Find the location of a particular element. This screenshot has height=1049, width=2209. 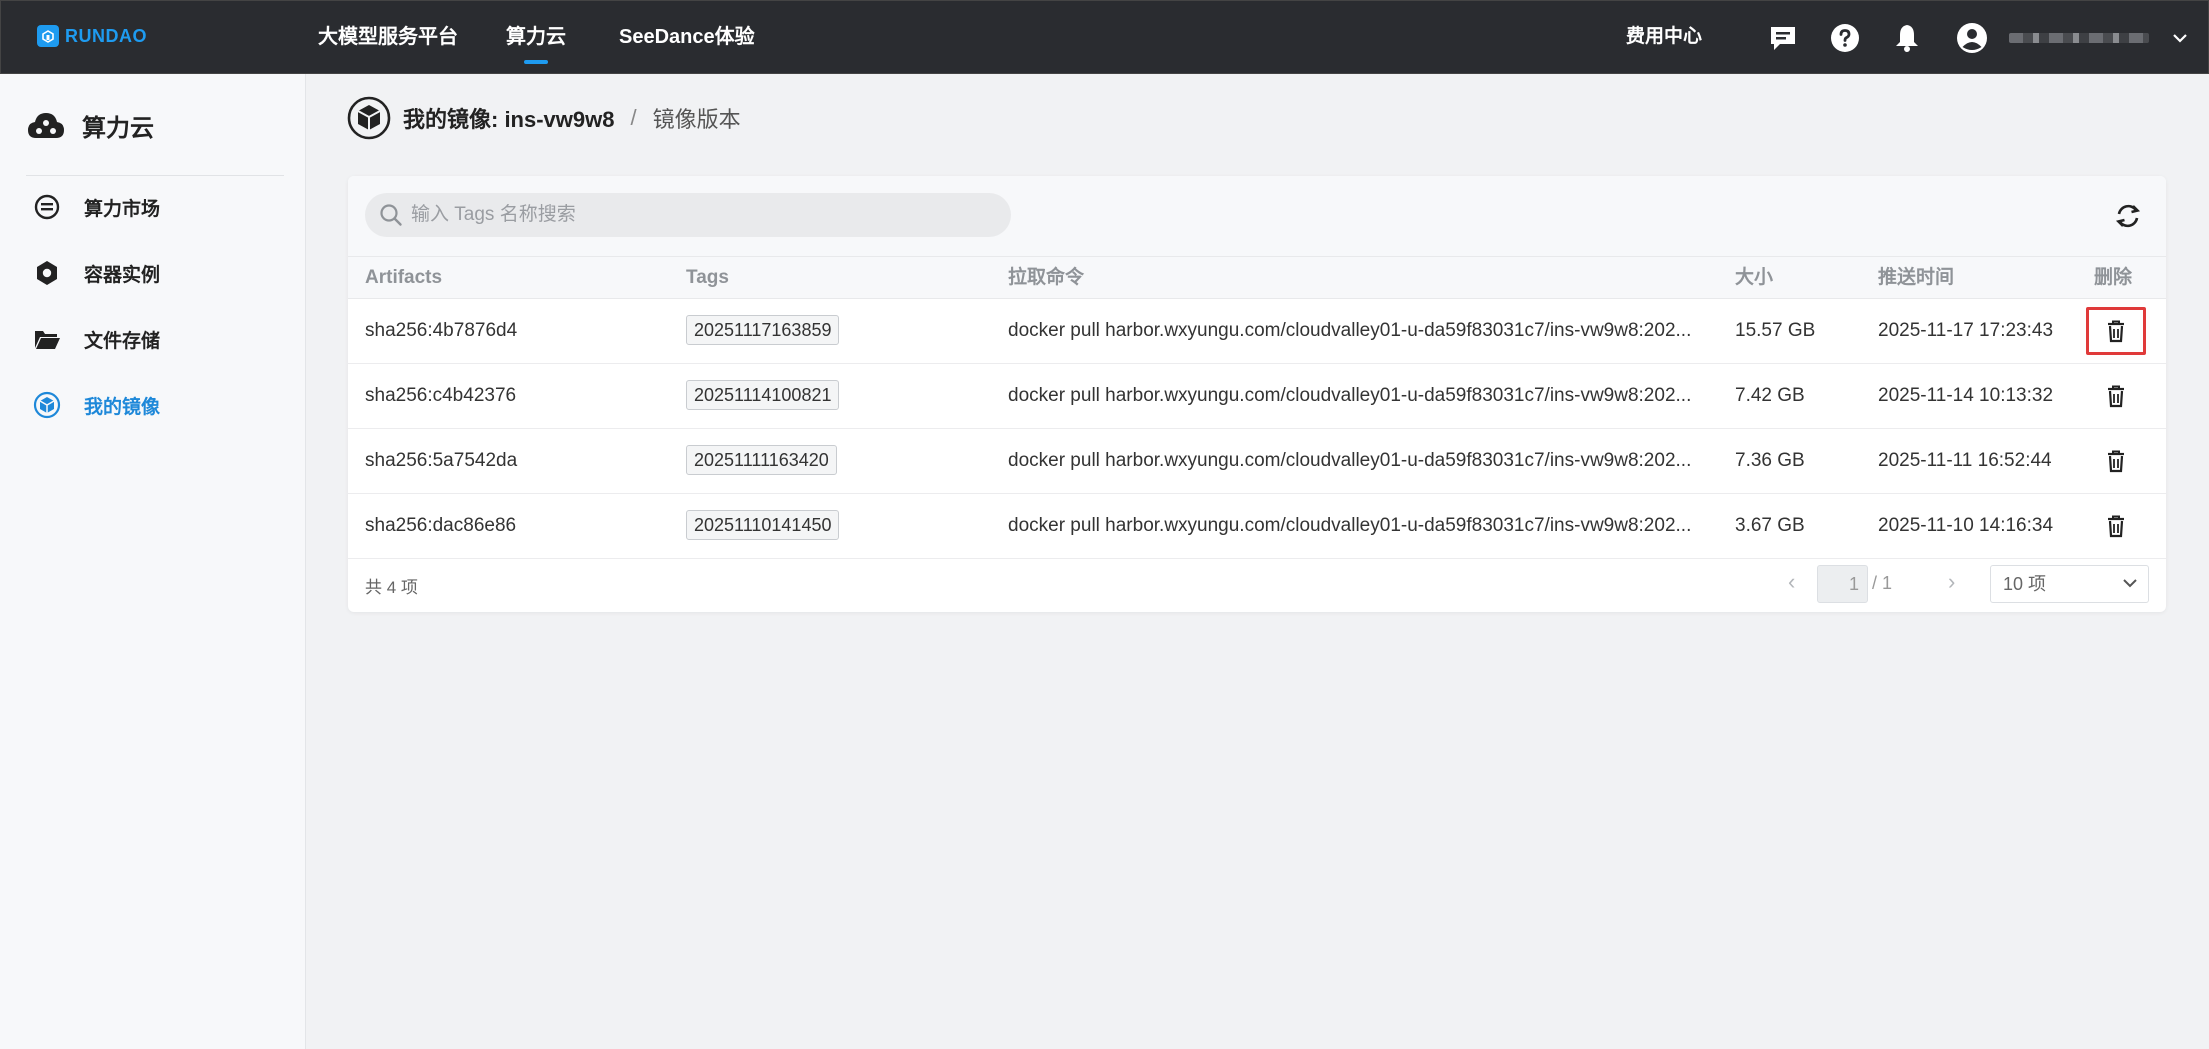

page-size-select: 10 项 is located at coordinates (2069, 584).